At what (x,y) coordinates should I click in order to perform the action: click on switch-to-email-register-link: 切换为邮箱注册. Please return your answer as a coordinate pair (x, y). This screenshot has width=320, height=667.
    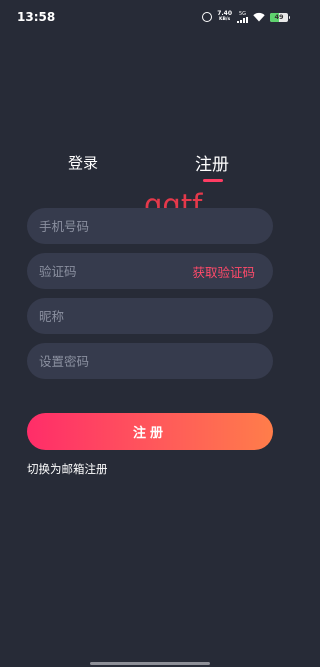
    Looking at the image, I should click on (67, 469).